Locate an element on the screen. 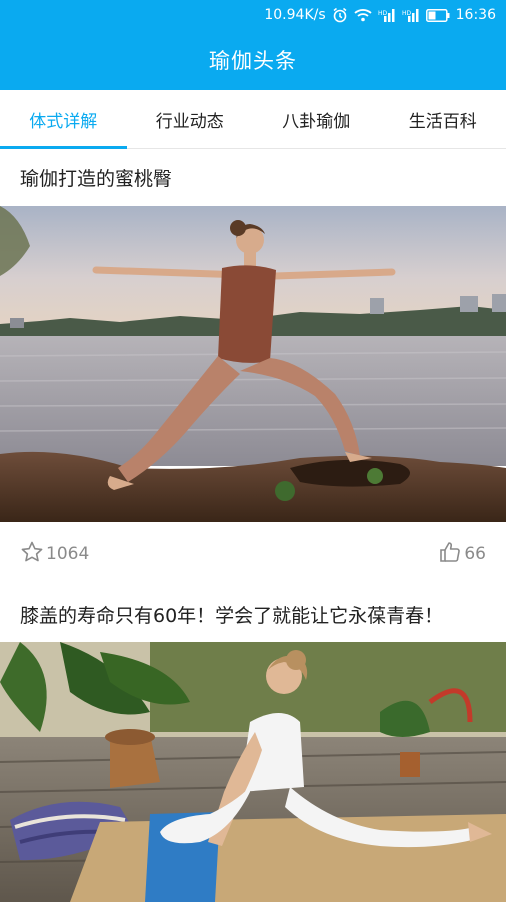 The height and width of the screenshot is (902, 506). tab-label: 八卦瑜伽 is located at coordinates (316, 119).